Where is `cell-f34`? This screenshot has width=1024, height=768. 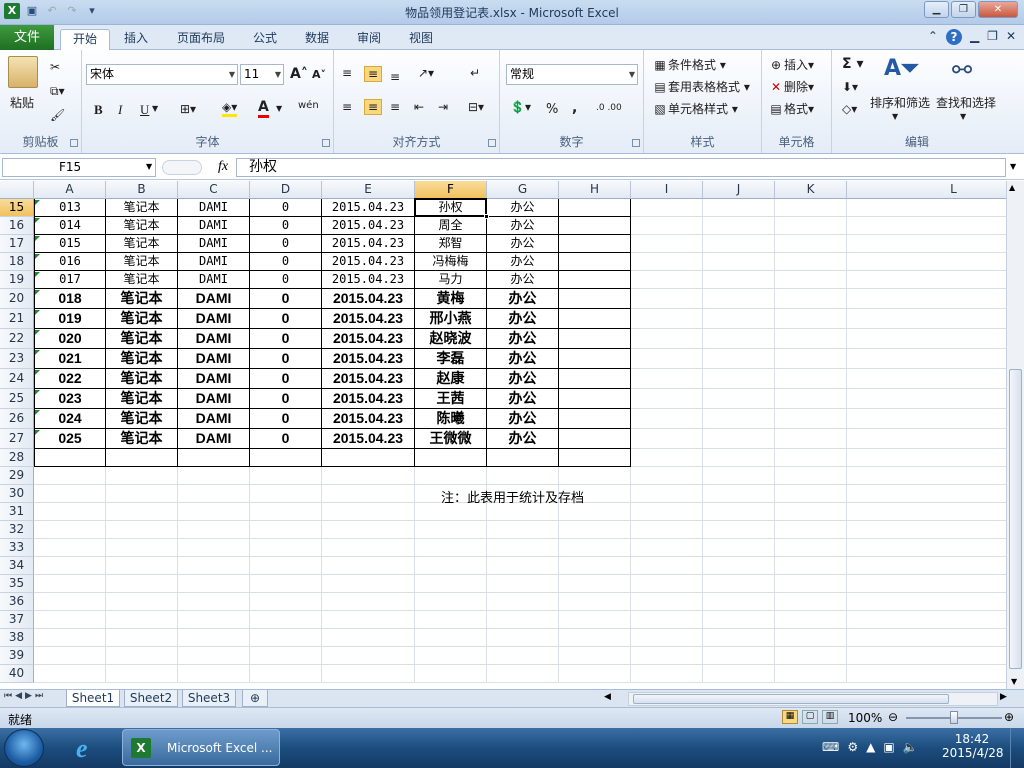 cell-f34 is located at coordinates (451, 566).